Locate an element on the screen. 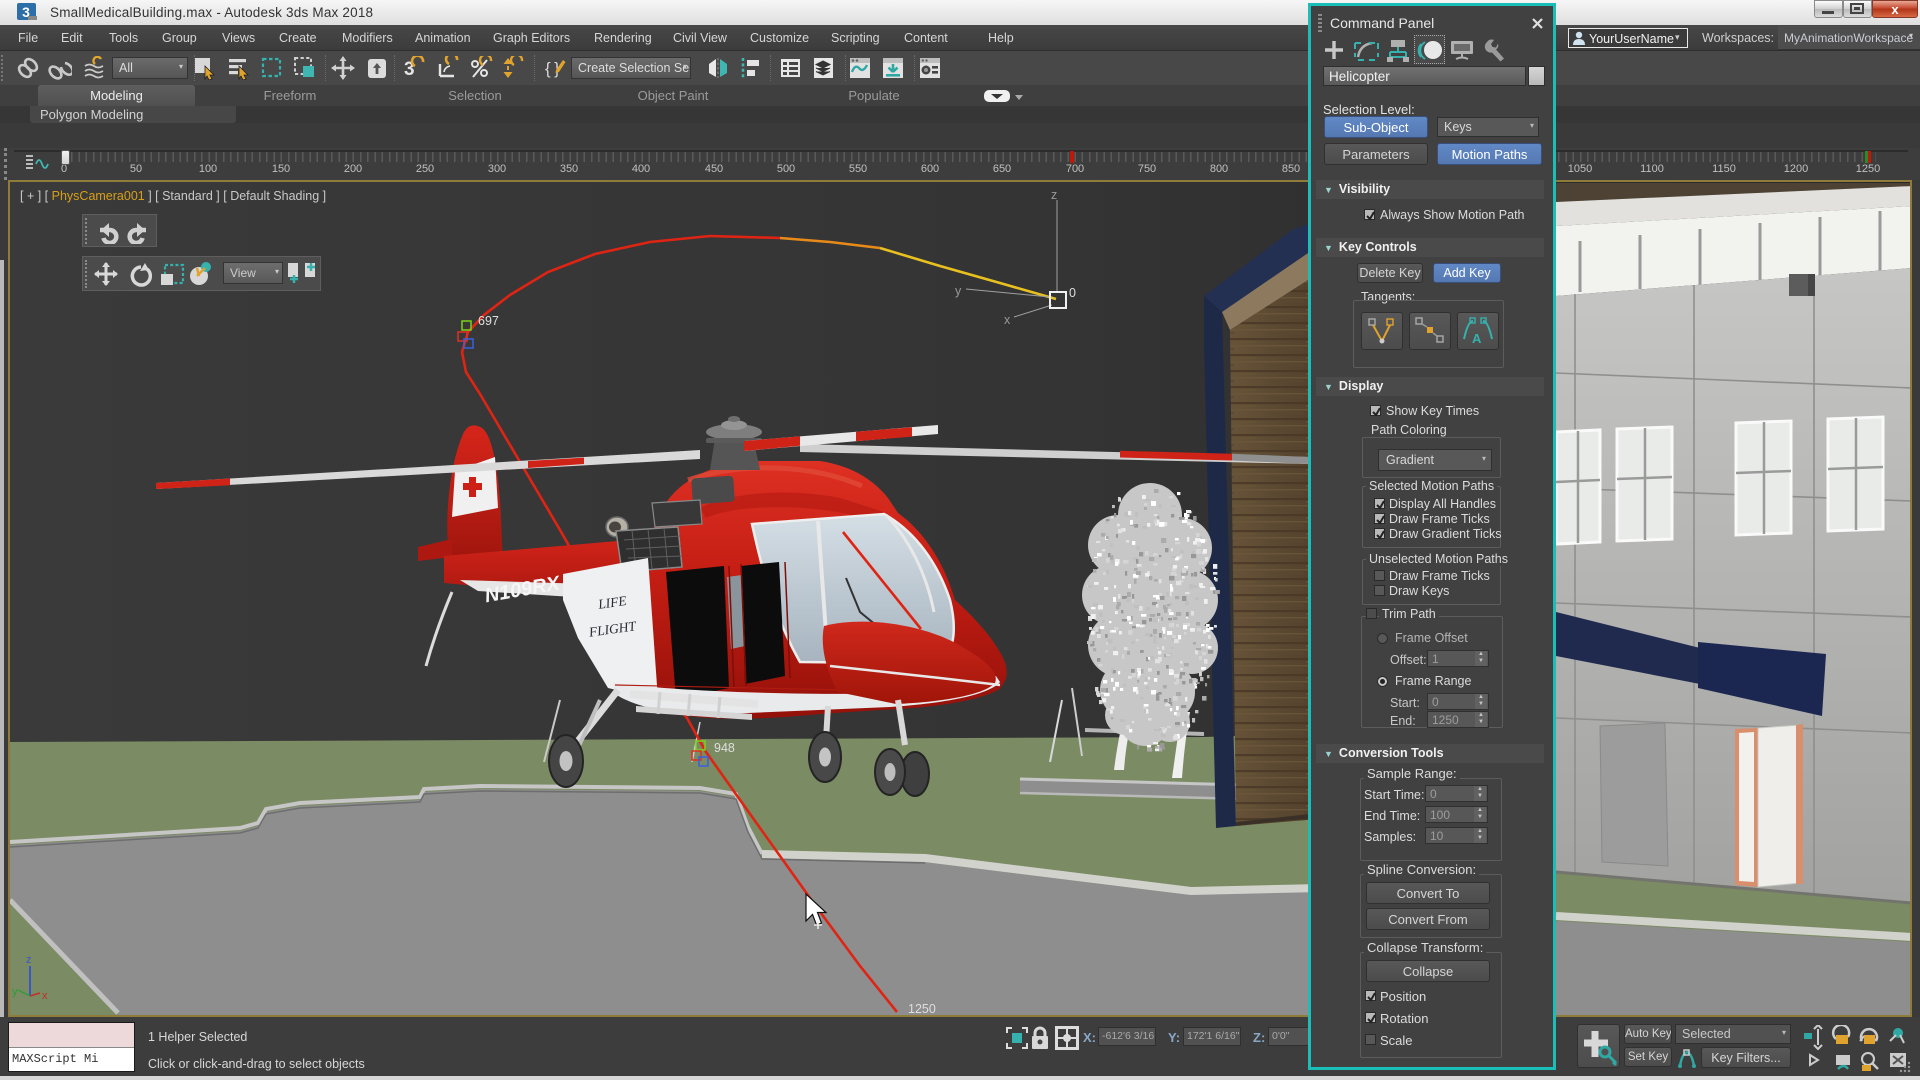 The image size is (1920, 1080). svg-text: 1250 is located at coordinates (922, 1008).